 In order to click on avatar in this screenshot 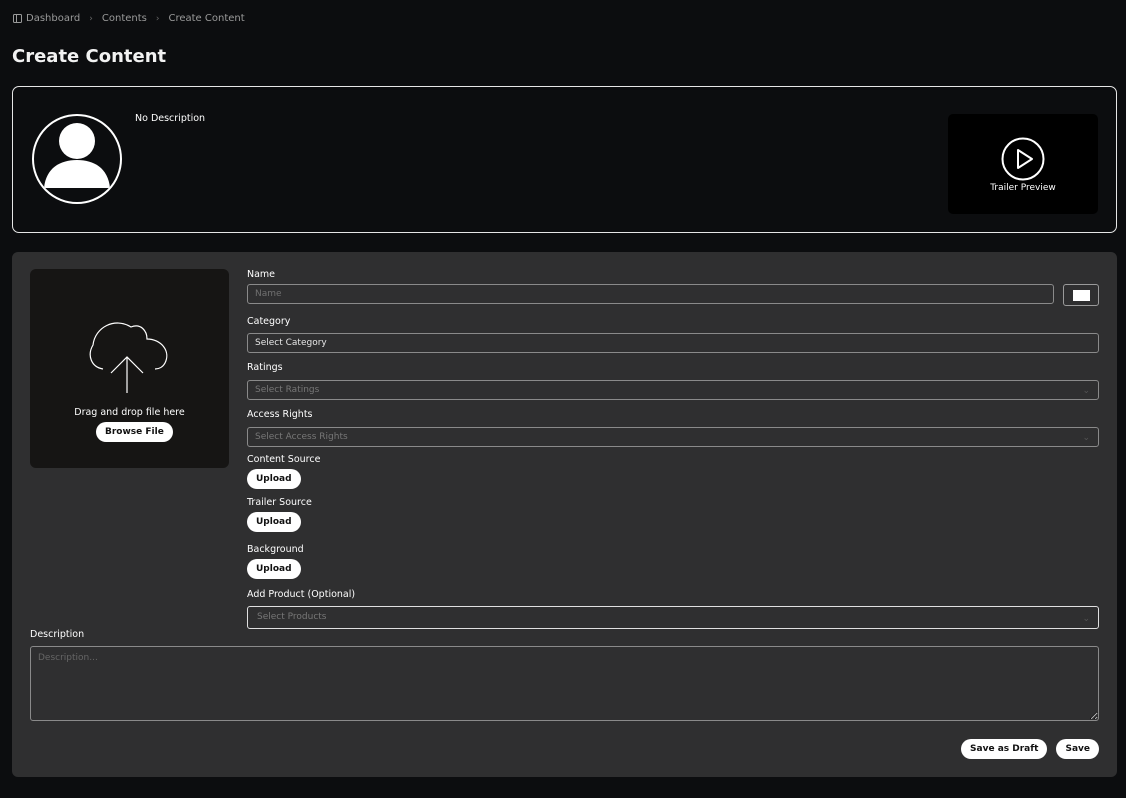, I will do `click(77, 159)`.